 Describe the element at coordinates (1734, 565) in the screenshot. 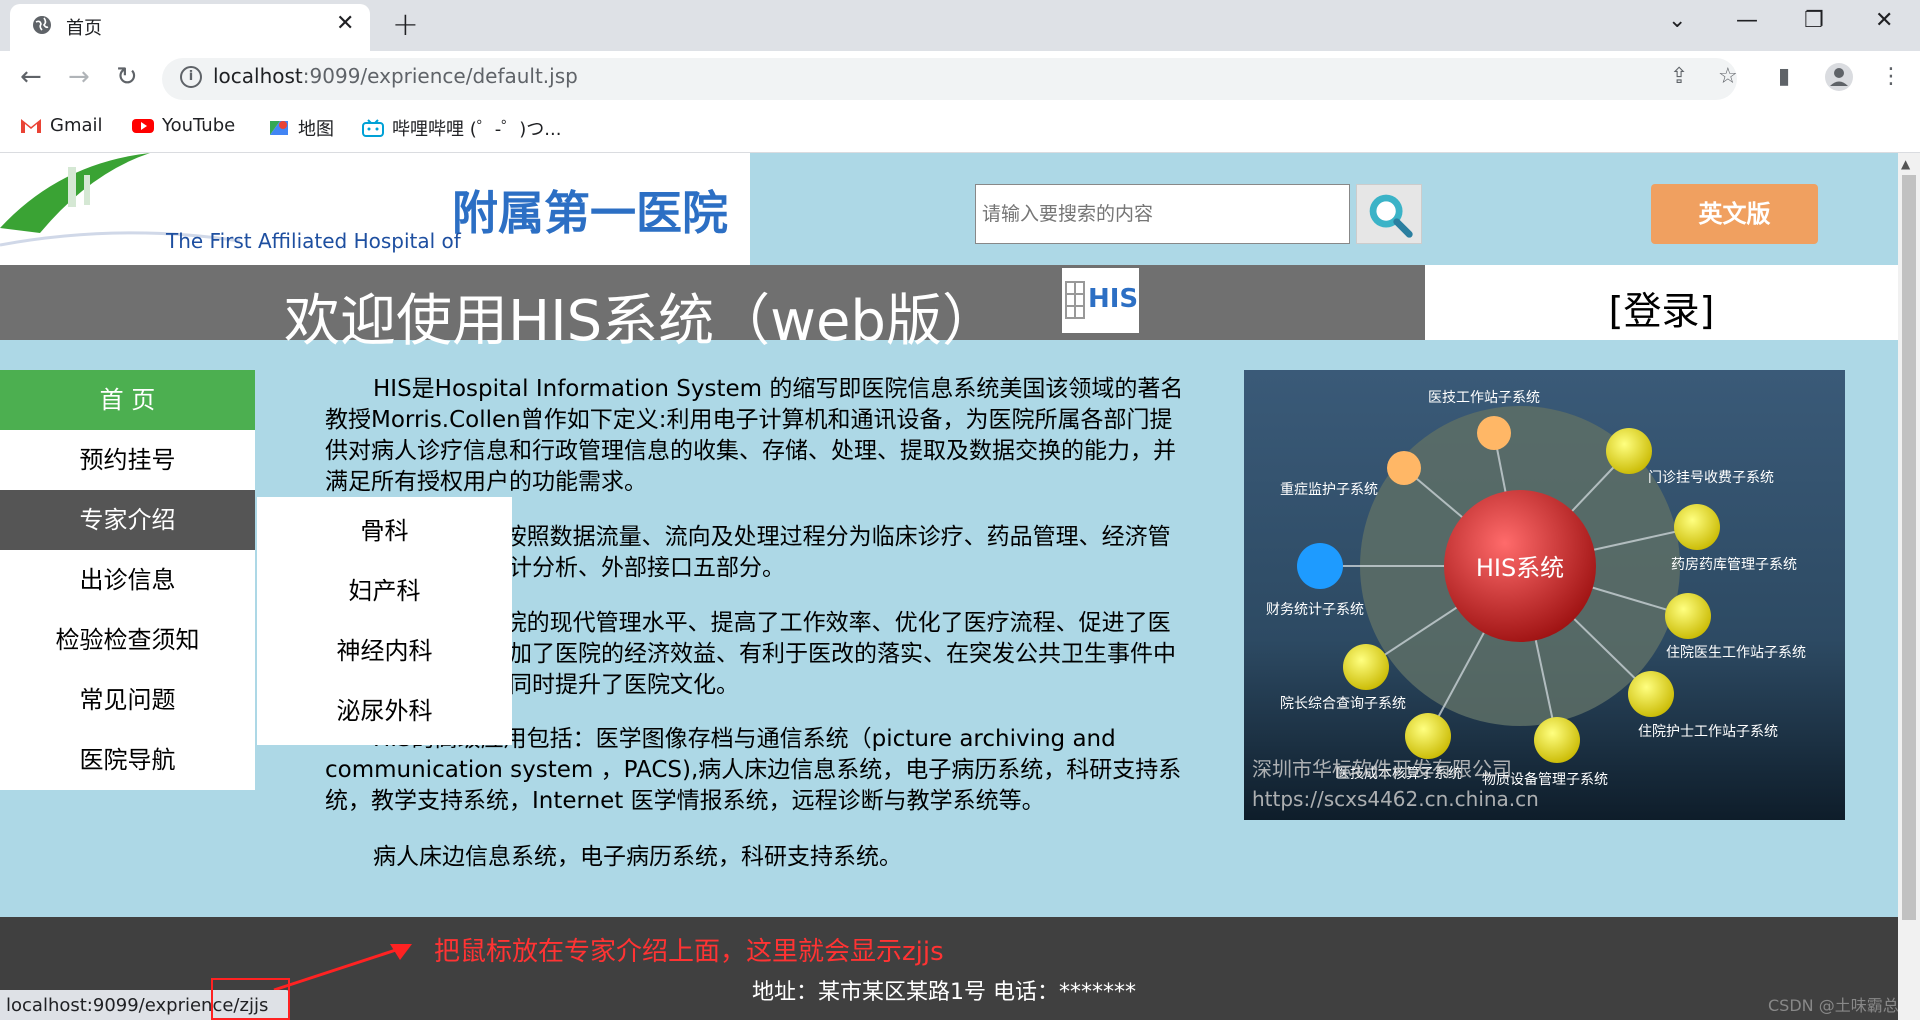

I see `diagram-node-label: 药房药库管理子系统` at that location.